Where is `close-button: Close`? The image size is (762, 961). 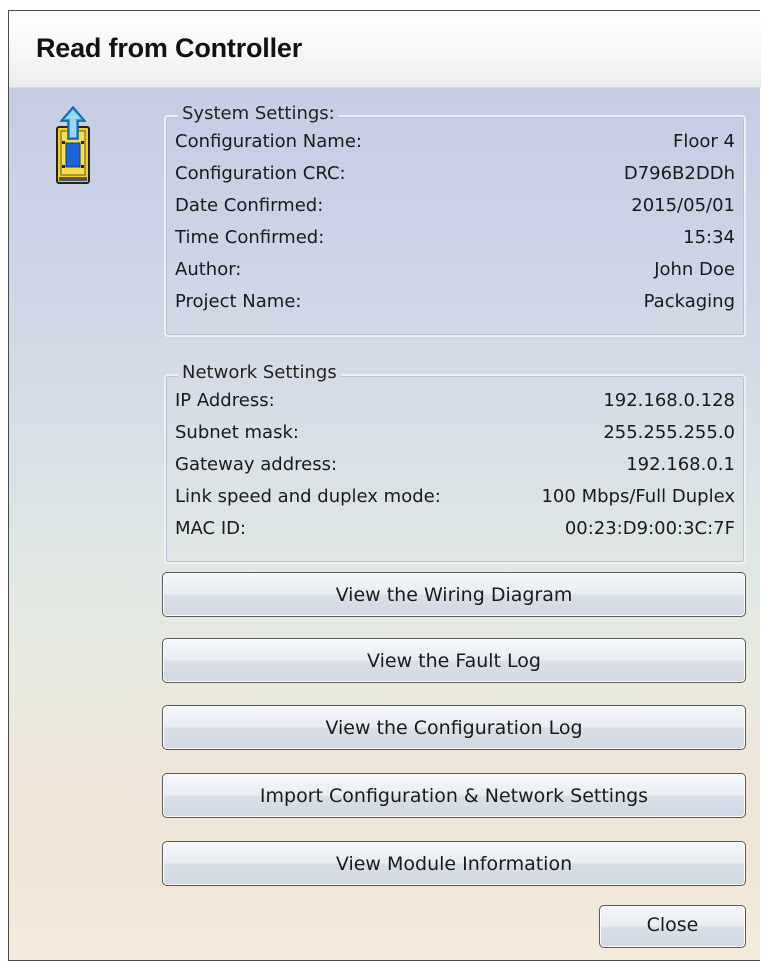
close-button: Close is located at coordinates (672, 926).